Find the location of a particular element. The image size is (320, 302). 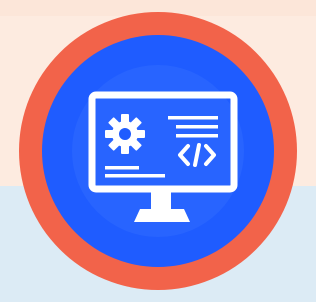

gear-icon is located at coordinates (125, 134).